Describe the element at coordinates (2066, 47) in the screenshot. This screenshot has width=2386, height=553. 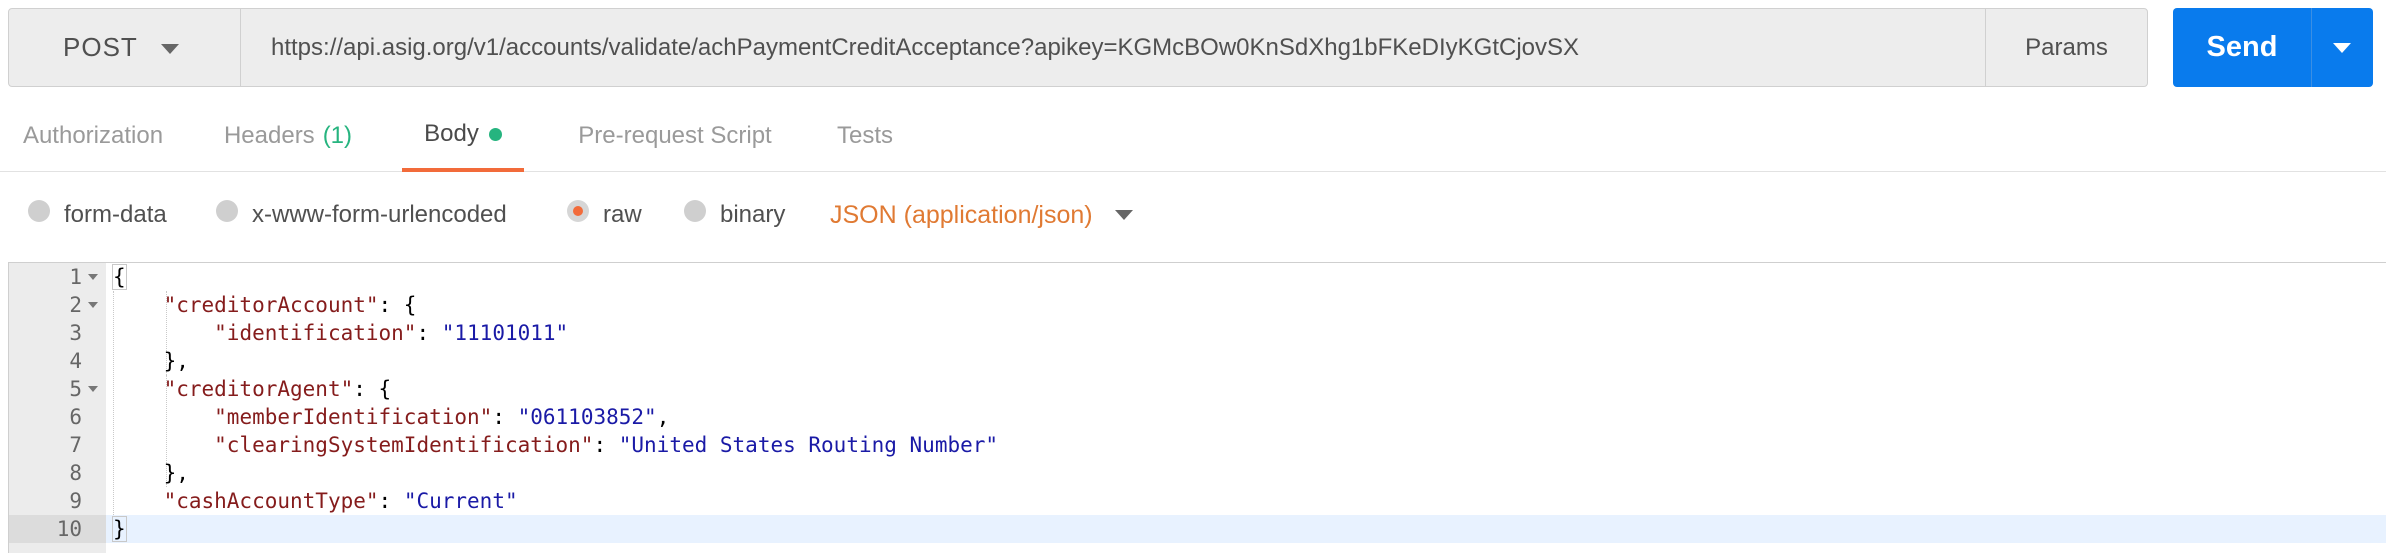
I see `params-button: Params` at that location.